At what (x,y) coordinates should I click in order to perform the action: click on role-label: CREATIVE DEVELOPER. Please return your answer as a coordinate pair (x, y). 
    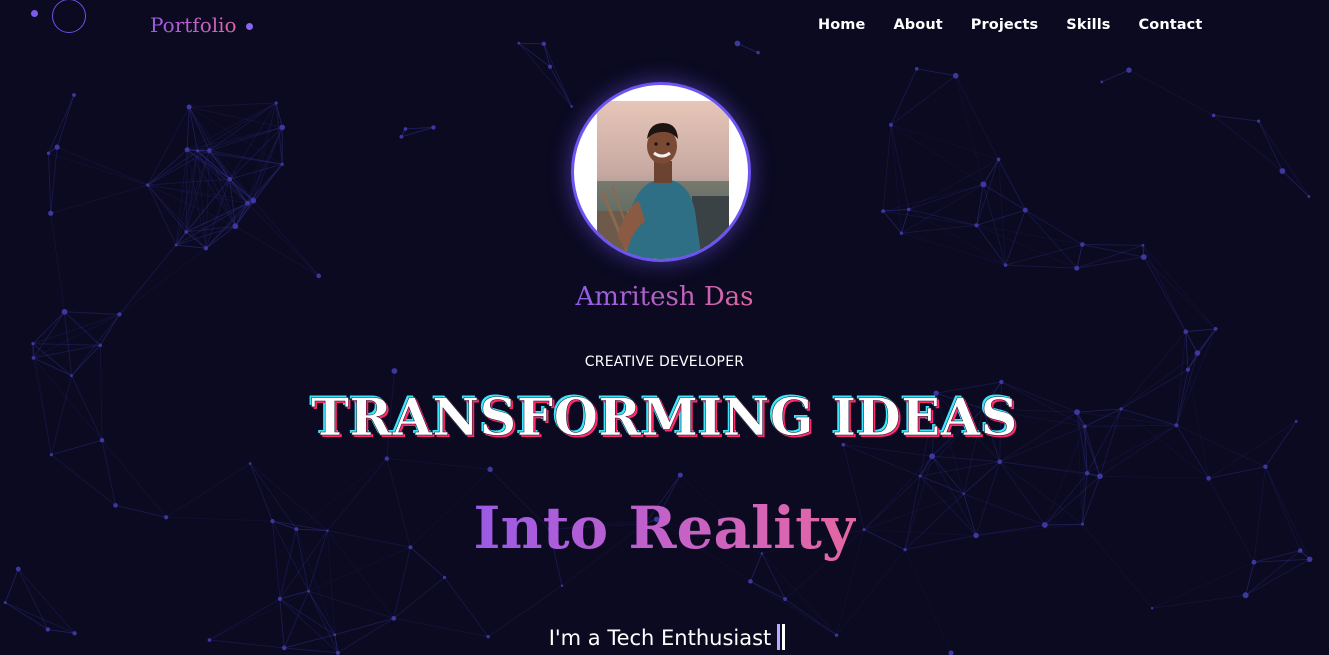
    Looking at the image, I should click on (664, 362).